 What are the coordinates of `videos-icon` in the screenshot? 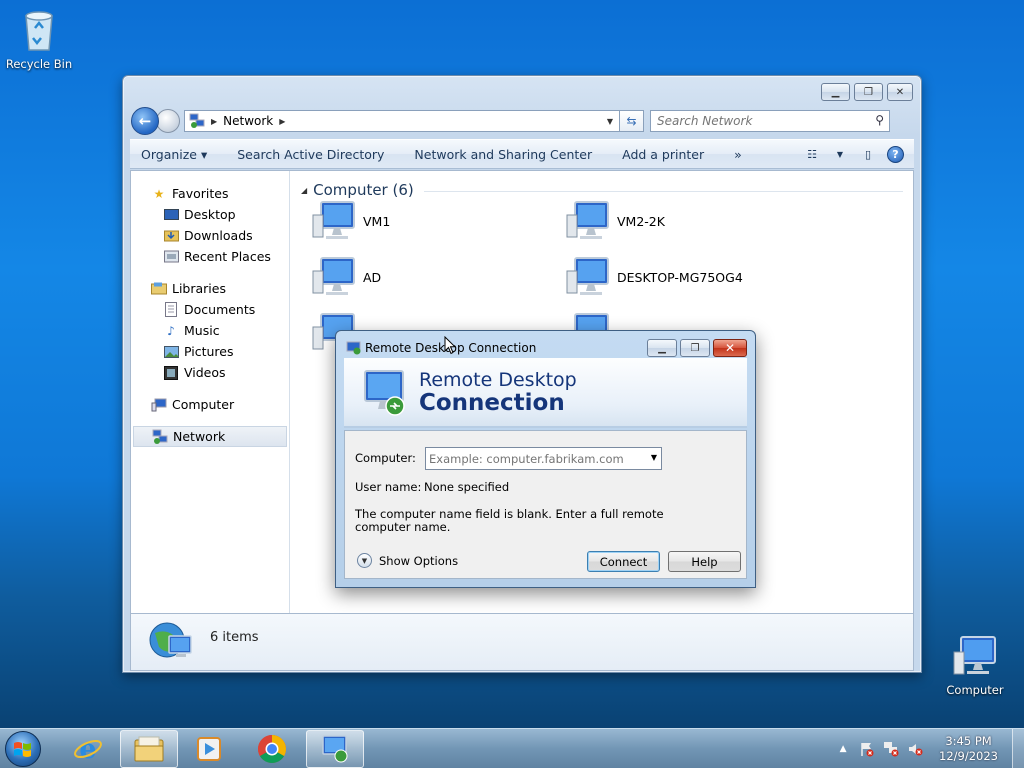 It's located at (171, 373).